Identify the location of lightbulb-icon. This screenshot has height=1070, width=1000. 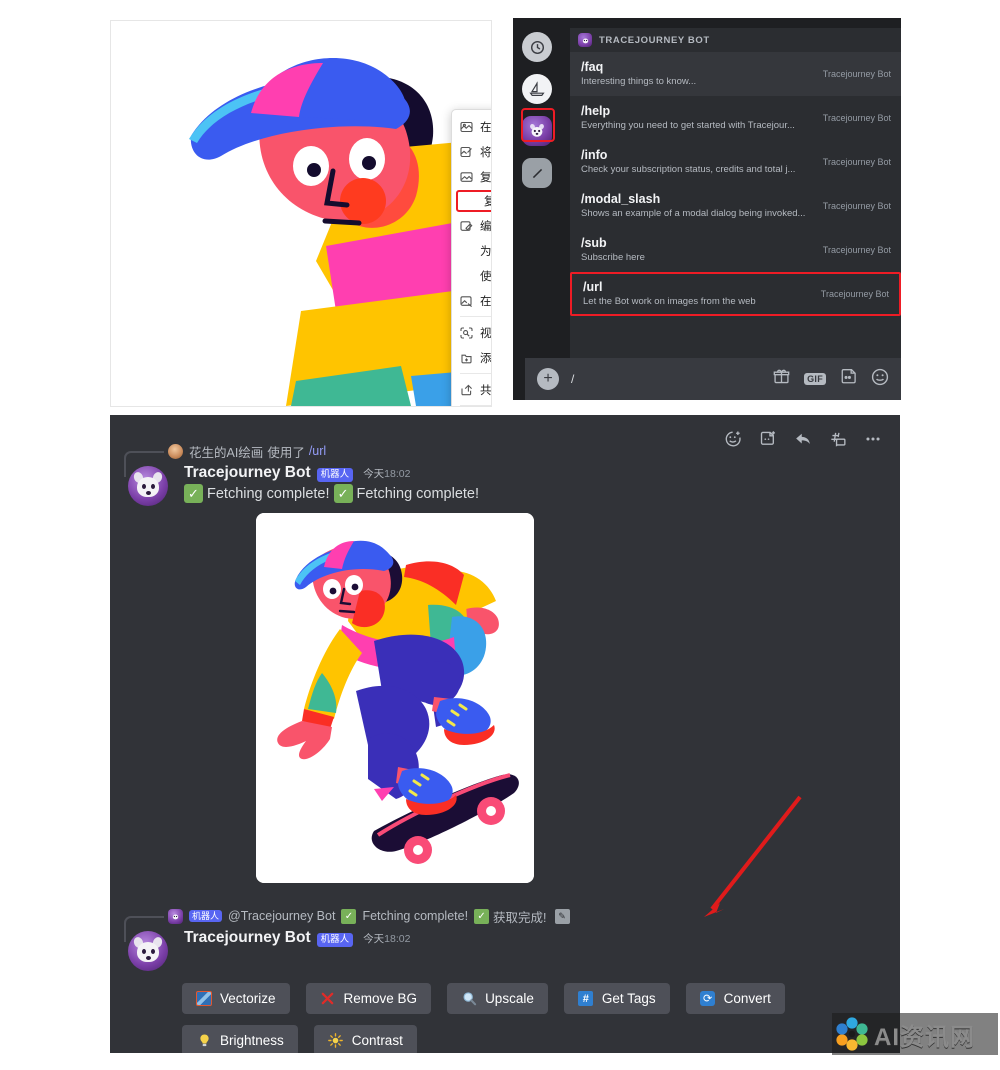
(204, 1040).